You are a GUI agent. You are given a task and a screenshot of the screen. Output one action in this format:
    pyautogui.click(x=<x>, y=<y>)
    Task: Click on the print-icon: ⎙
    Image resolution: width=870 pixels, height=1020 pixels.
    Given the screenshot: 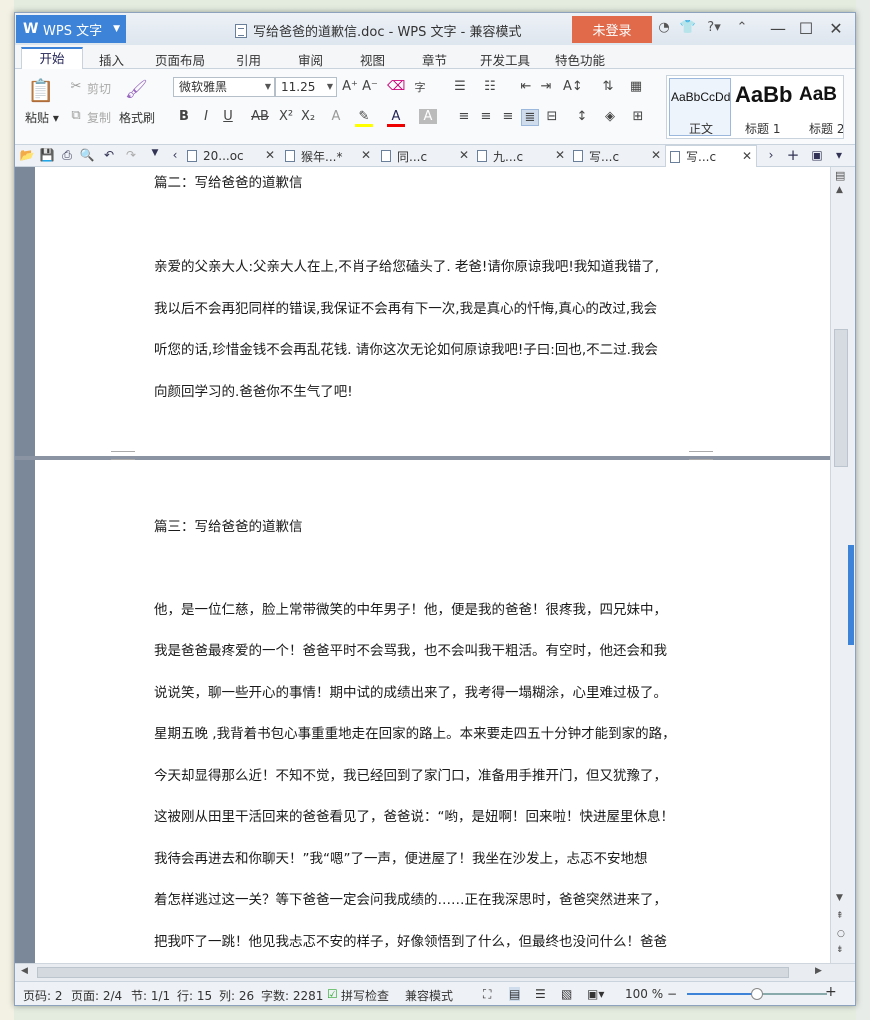 What is the action you would take?
    pyautogui.click(x=67, y=155)
    